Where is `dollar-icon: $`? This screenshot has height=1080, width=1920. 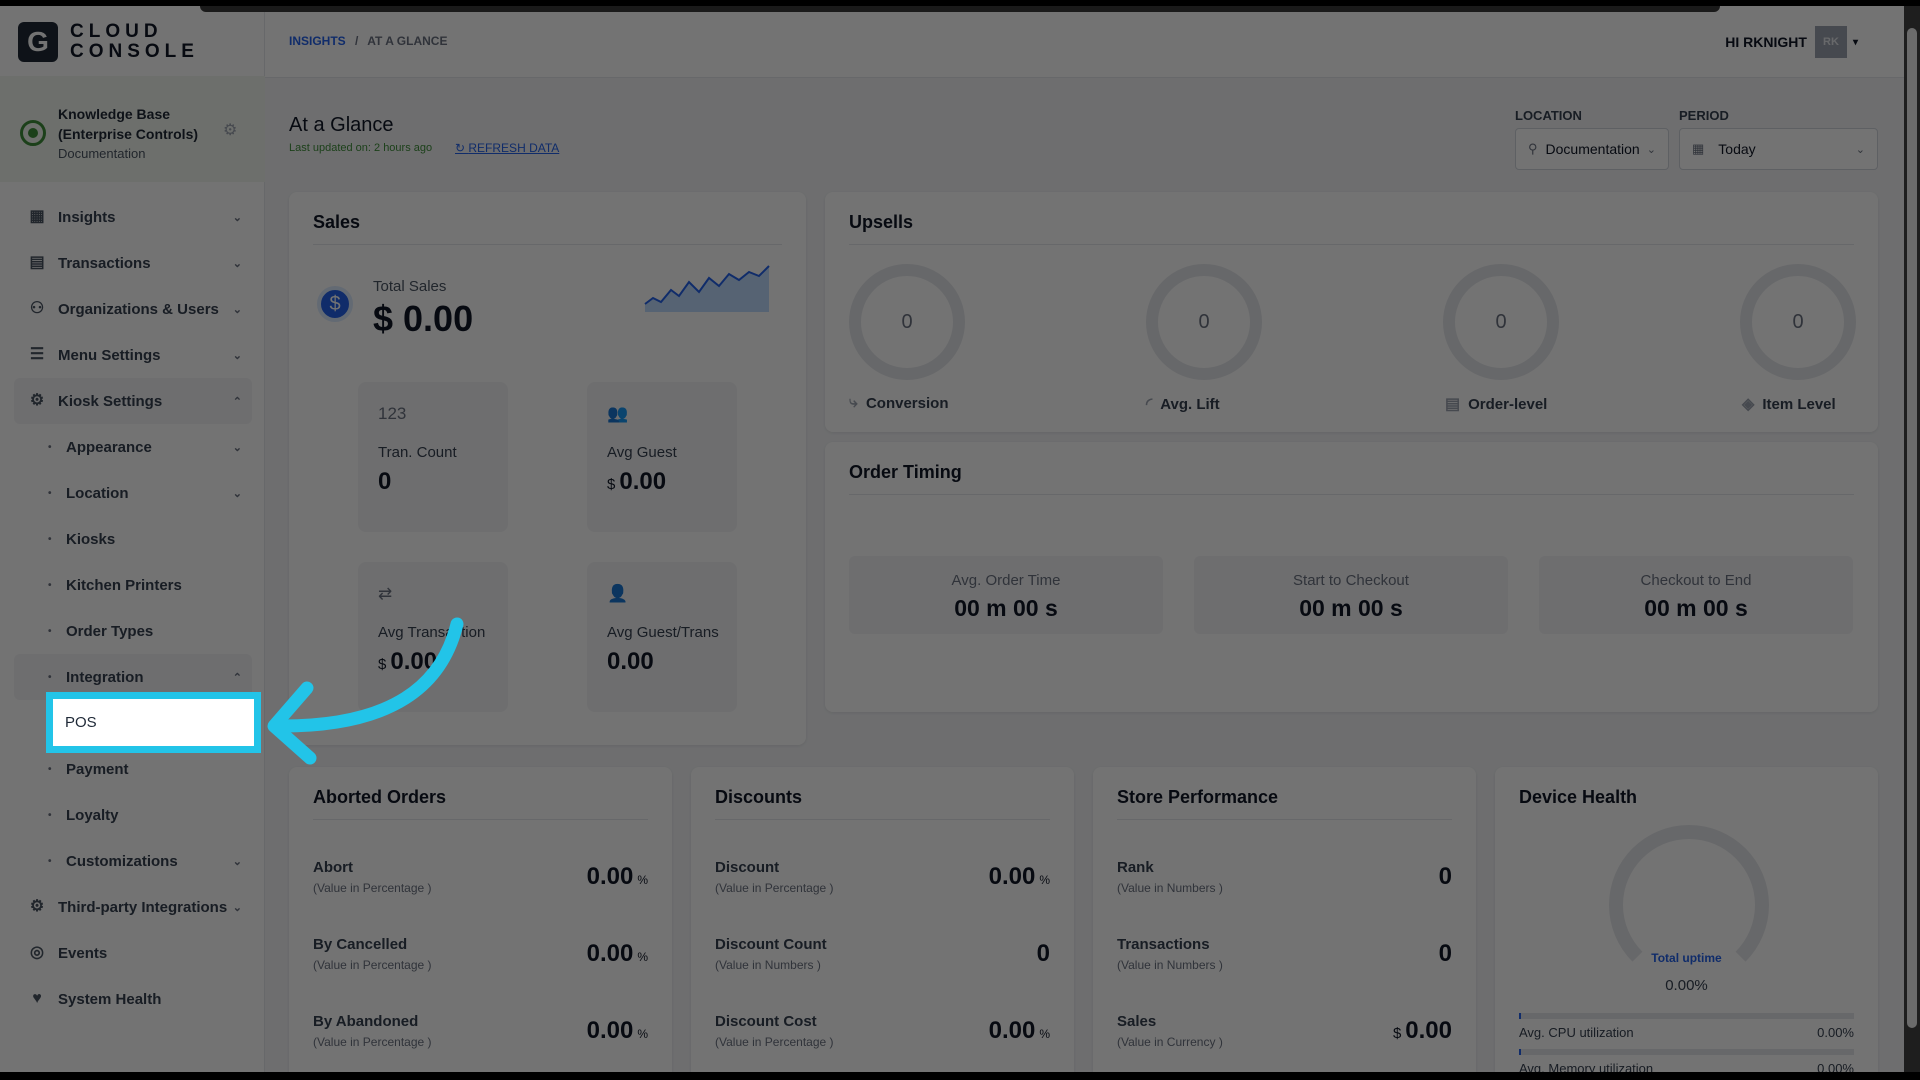
dollar-icon: $ is located at coordinates (335, 304).